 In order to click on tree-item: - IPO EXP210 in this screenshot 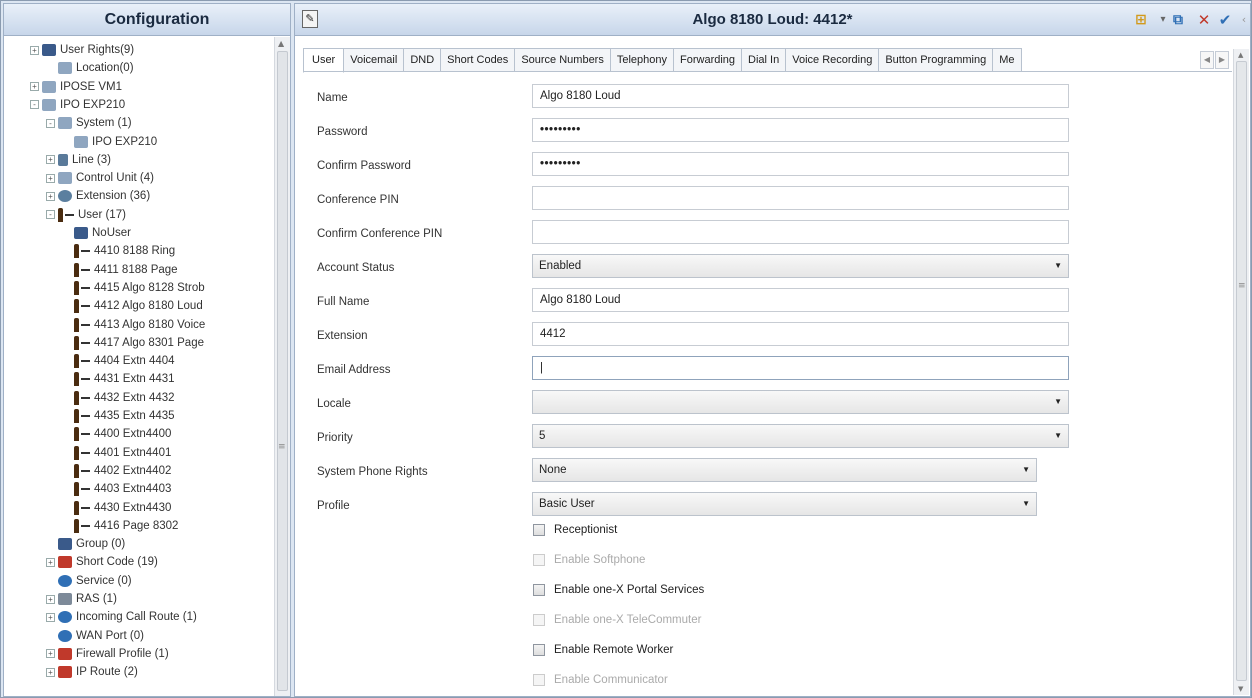, I will do `click(77, 105)`.